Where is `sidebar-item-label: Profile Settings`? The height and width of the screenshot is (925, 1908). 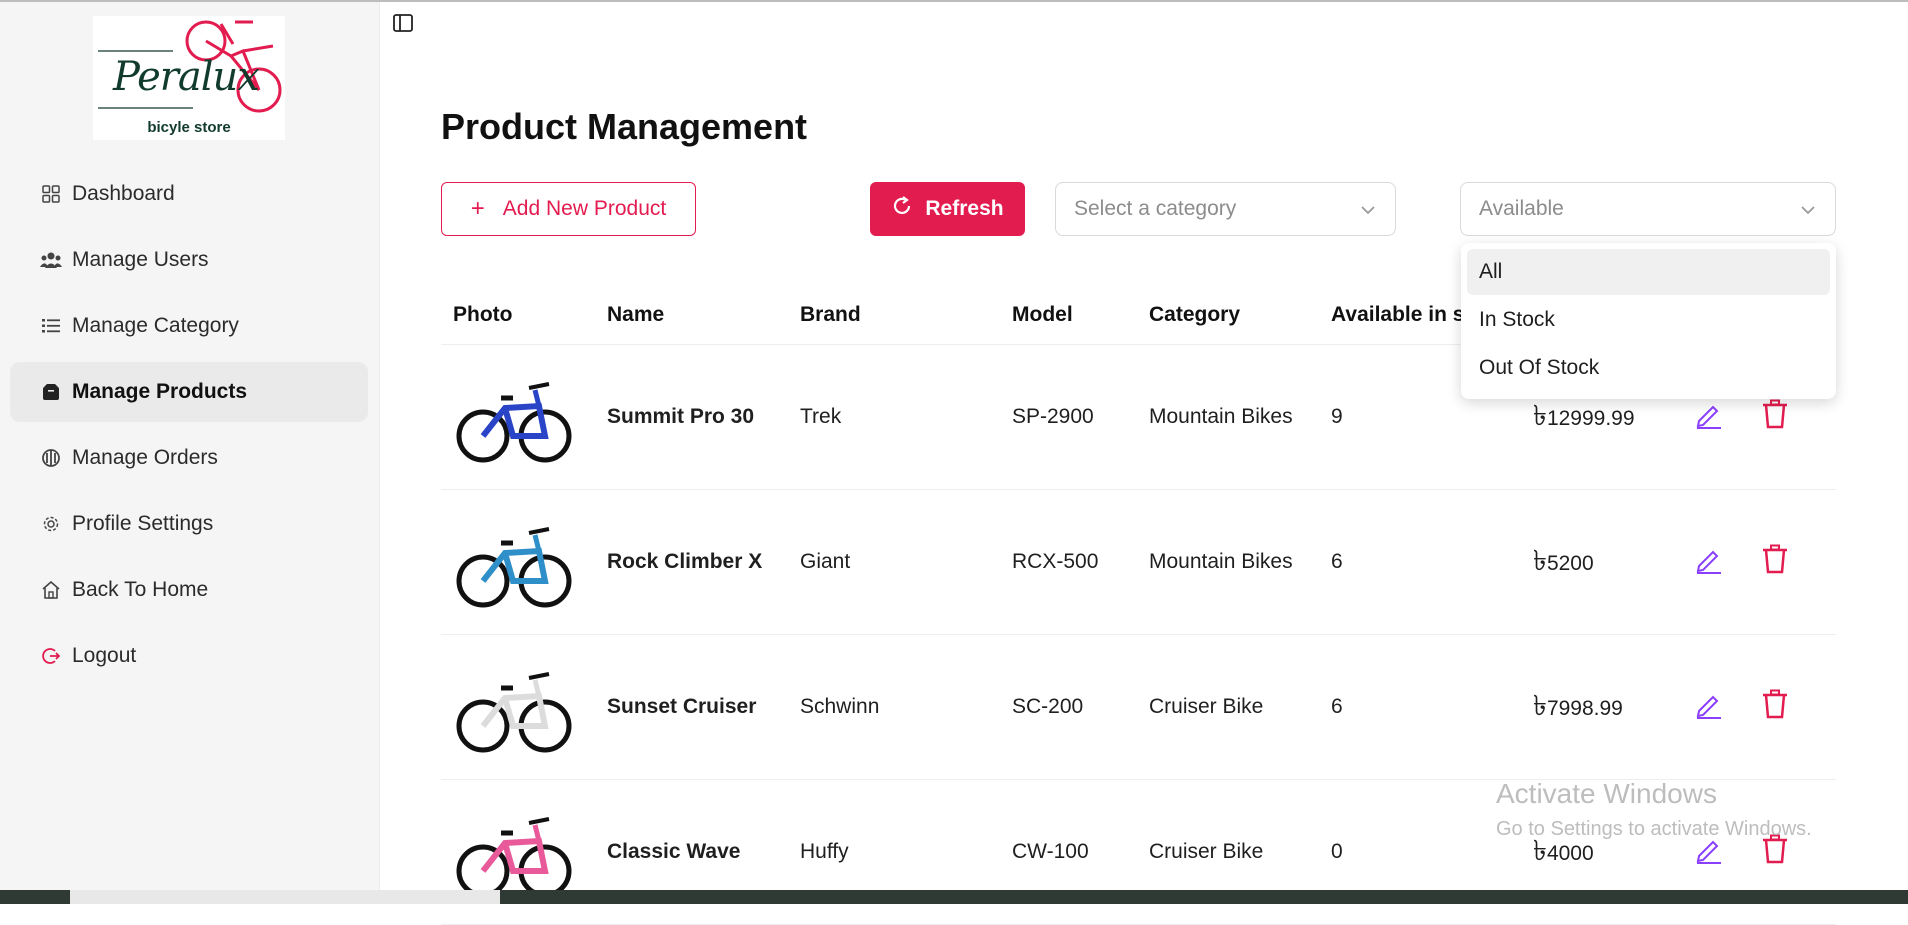 sidebar-item-label: Profile Settings is located at coordinates (143, 523).